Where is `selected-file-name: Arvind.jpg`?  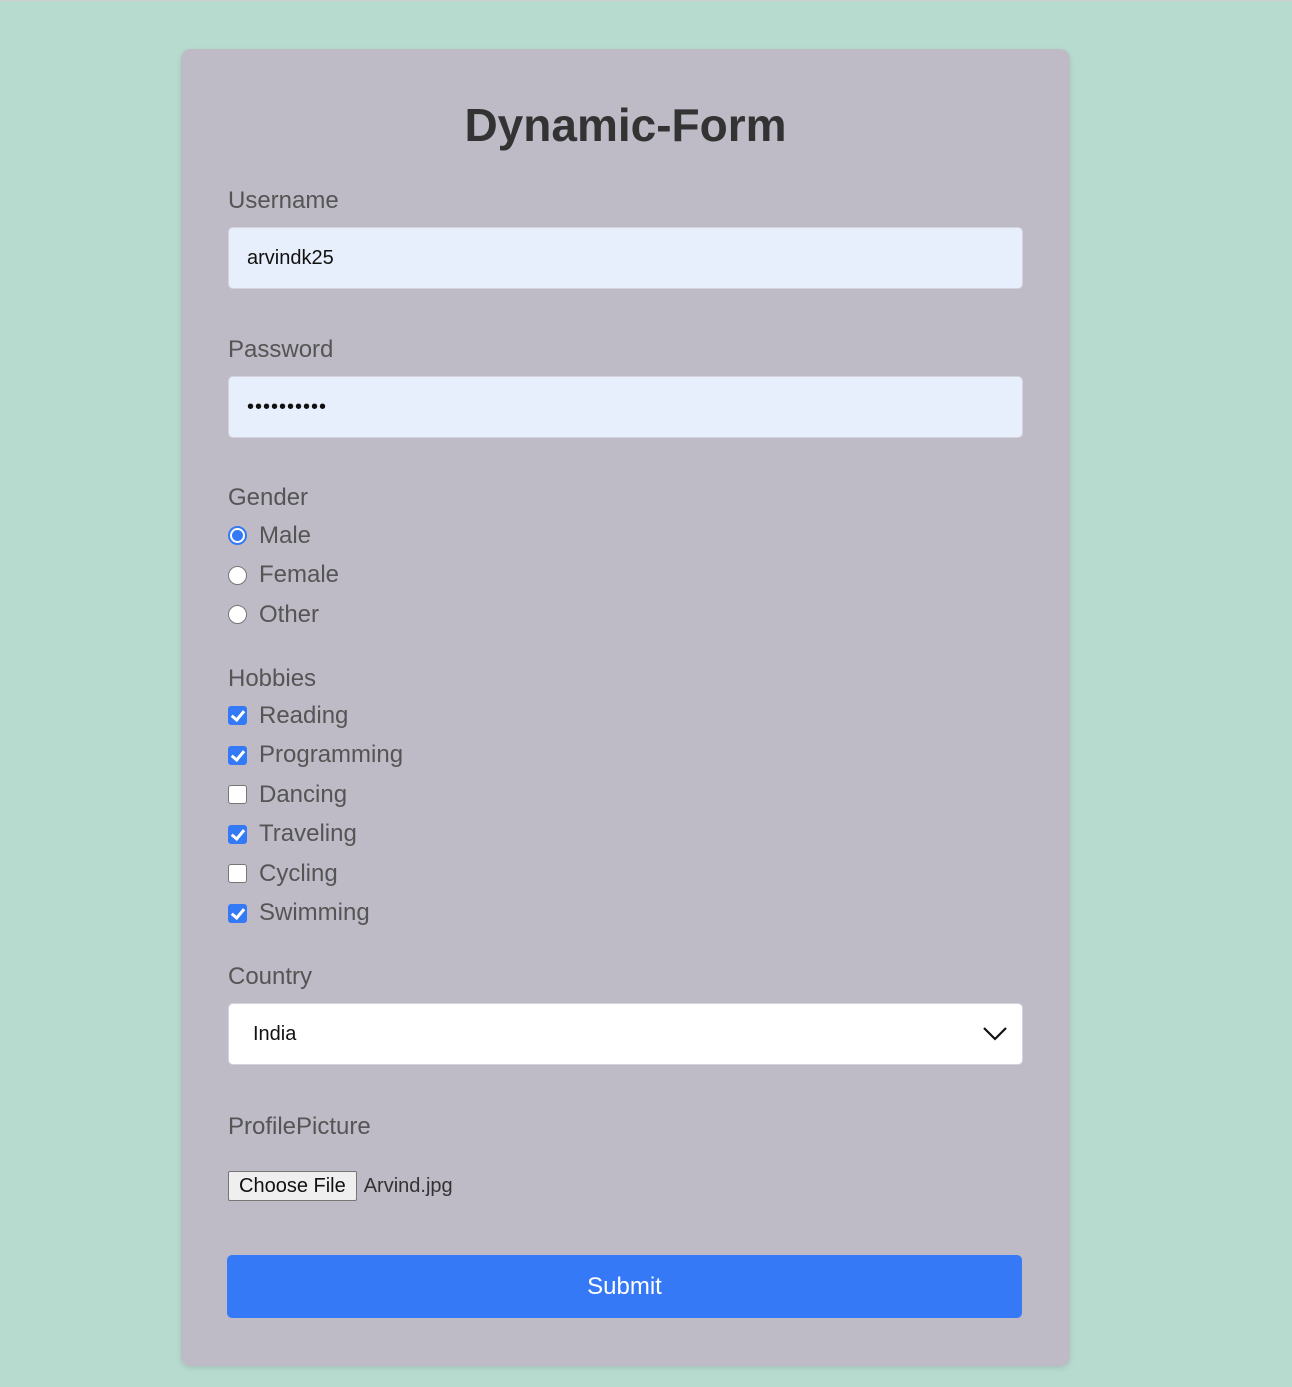
selected-file-name: Arvind.jpg is located at coordinates (408, 1185).